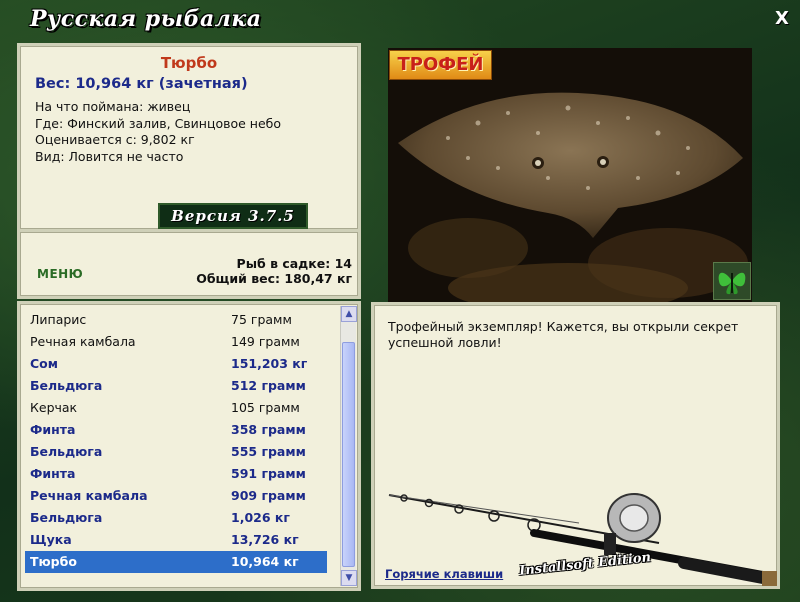 The image size is (800, 602). I want to click on catch-stats: Рыб в садке: 14 Общий вес: 180,47 кг, so click(274, 271).